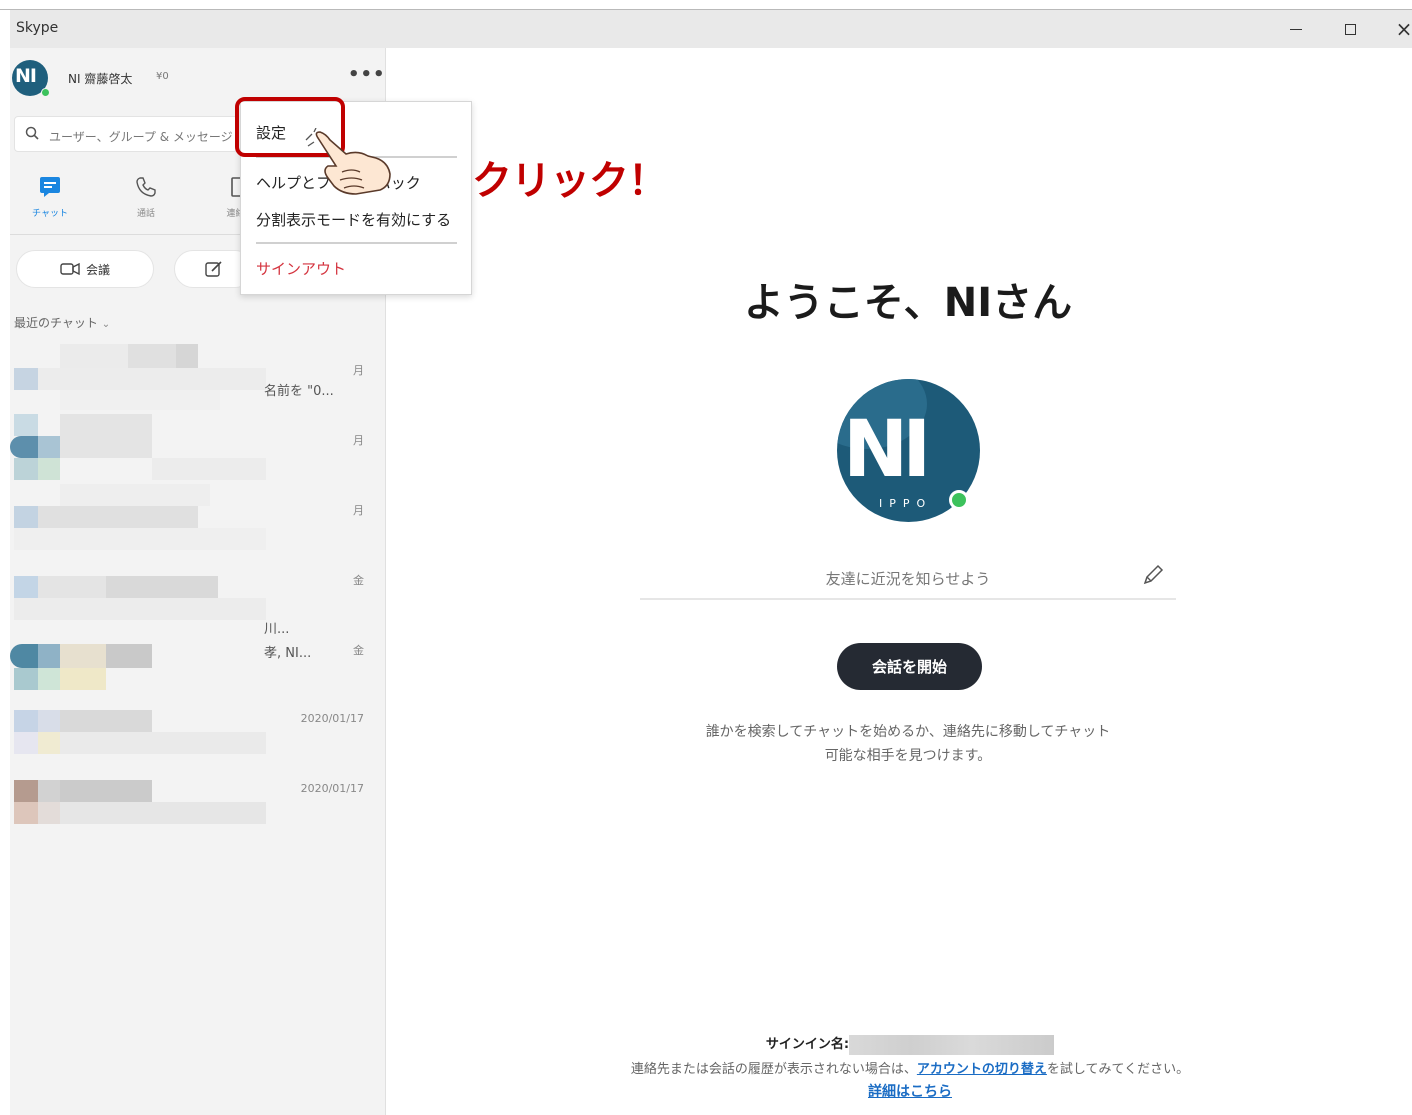  Describe the element at coordinates (906, 503) in the screenshot. I see `avatar-large-subtext: IPPO` at that location.